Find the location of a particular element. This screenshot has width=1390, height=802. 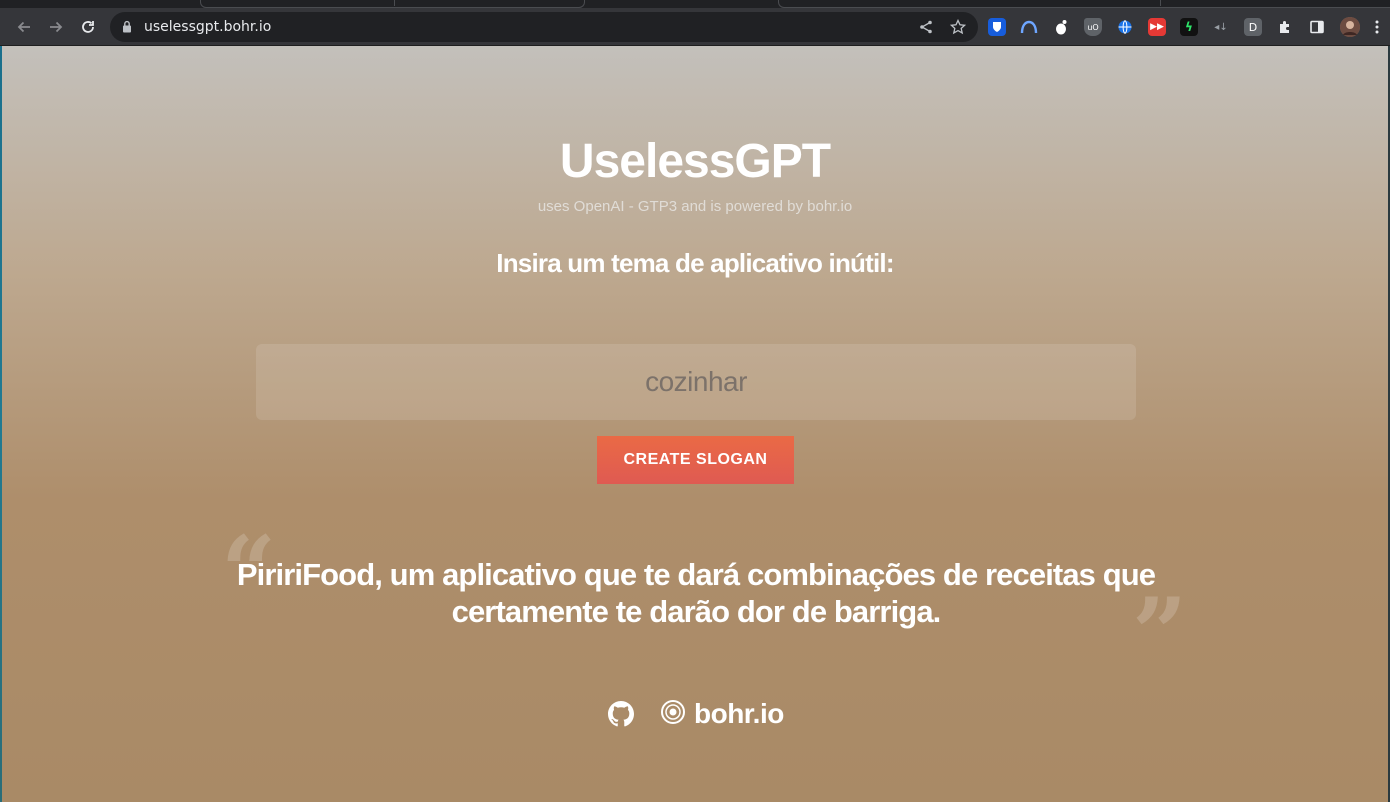

lightning-extension-icon: ϟ is located at coordinates (1189, 27).